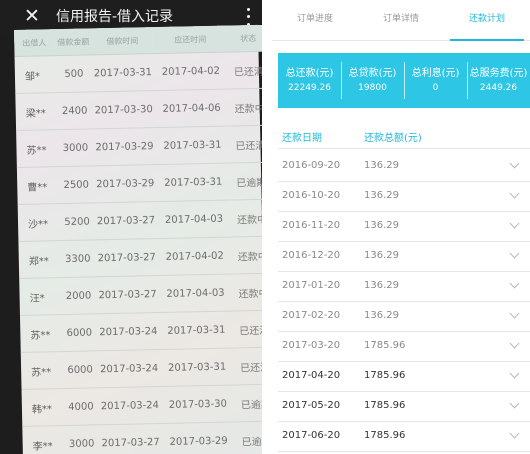 The image size is (530, 454). Describe the element at coordinates (498, 80) in the screenshot. I see `summary-total-service-fee: 总服务费(元) 2449.26` at that location.